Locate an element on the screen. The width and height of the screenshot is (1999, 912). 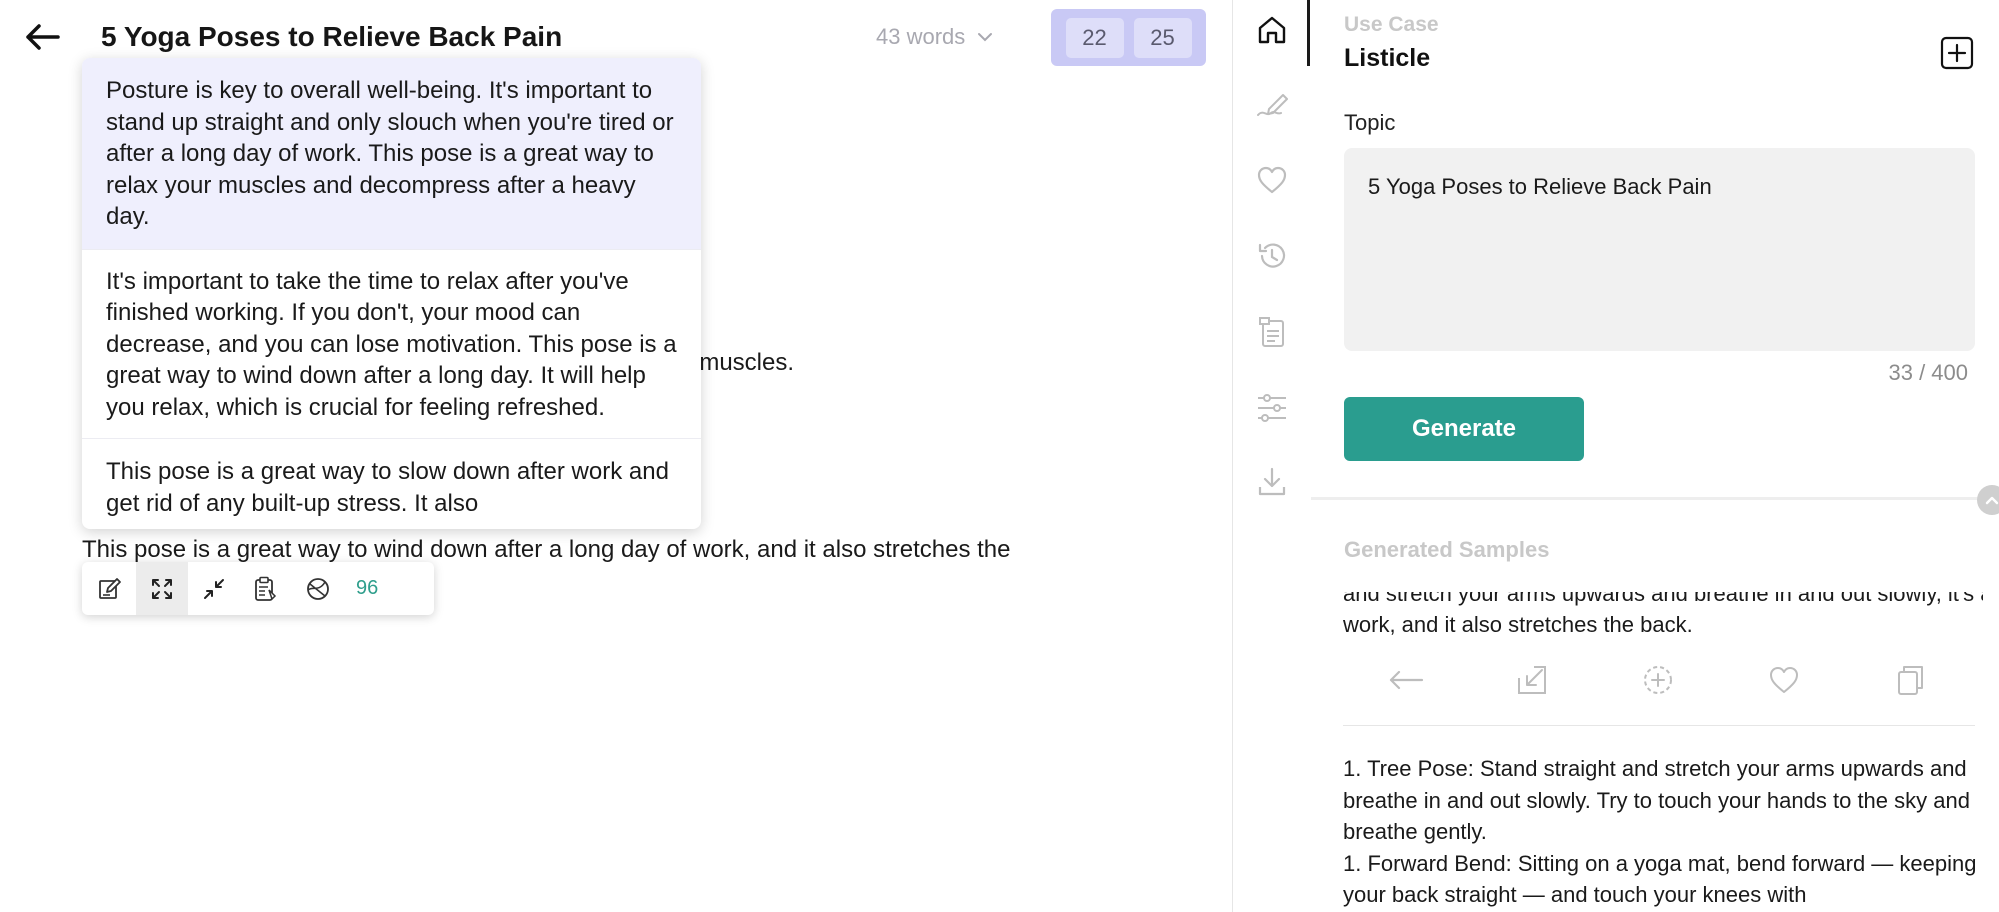
history-icon is located at coordinates (1271, 255).